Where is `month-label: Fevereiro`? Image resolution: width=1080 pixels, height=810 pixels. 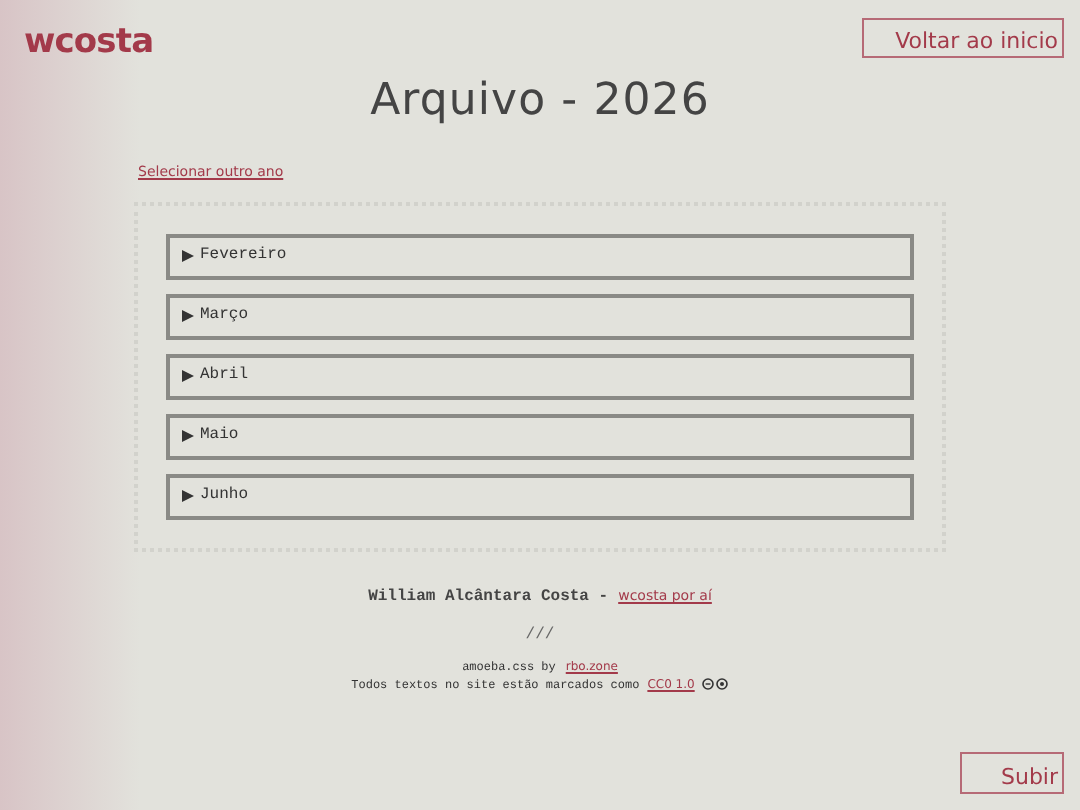 month-label: Fevereiro is located at coordinates (243, 256).